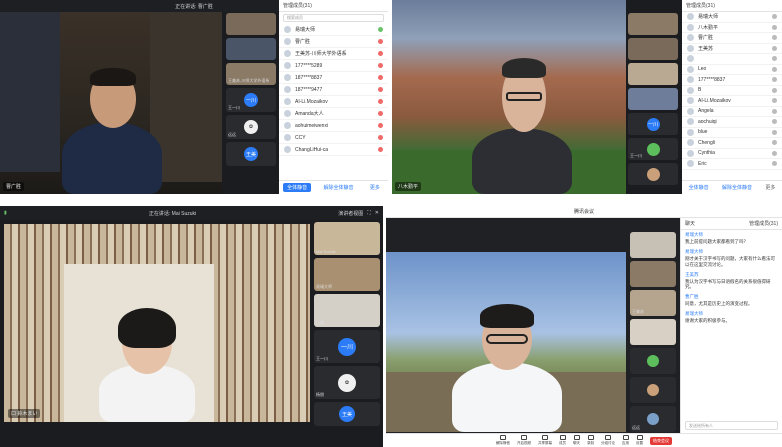 This screenshot has height=447, width=782. Describe the element at coordinates (732, 164) in the screenshot. I see `participant-row: Eric` at that location.